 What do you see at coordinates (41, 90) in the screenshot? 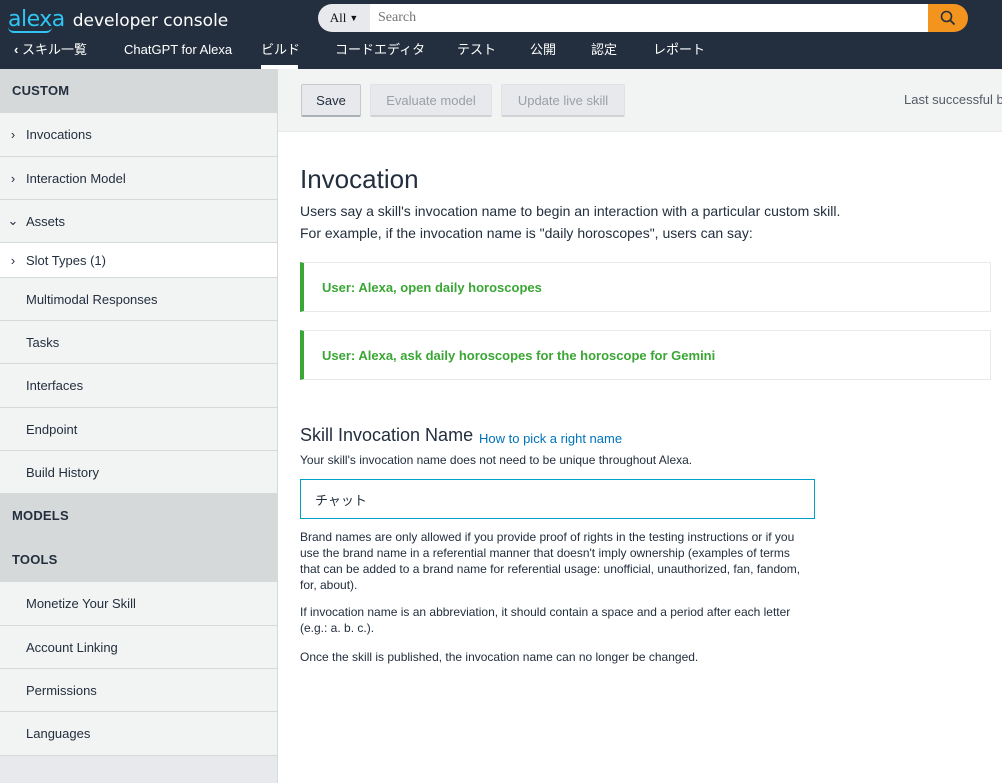
I see `sidebar-section-label: CUSTOM` at bounding box center [41, 90].